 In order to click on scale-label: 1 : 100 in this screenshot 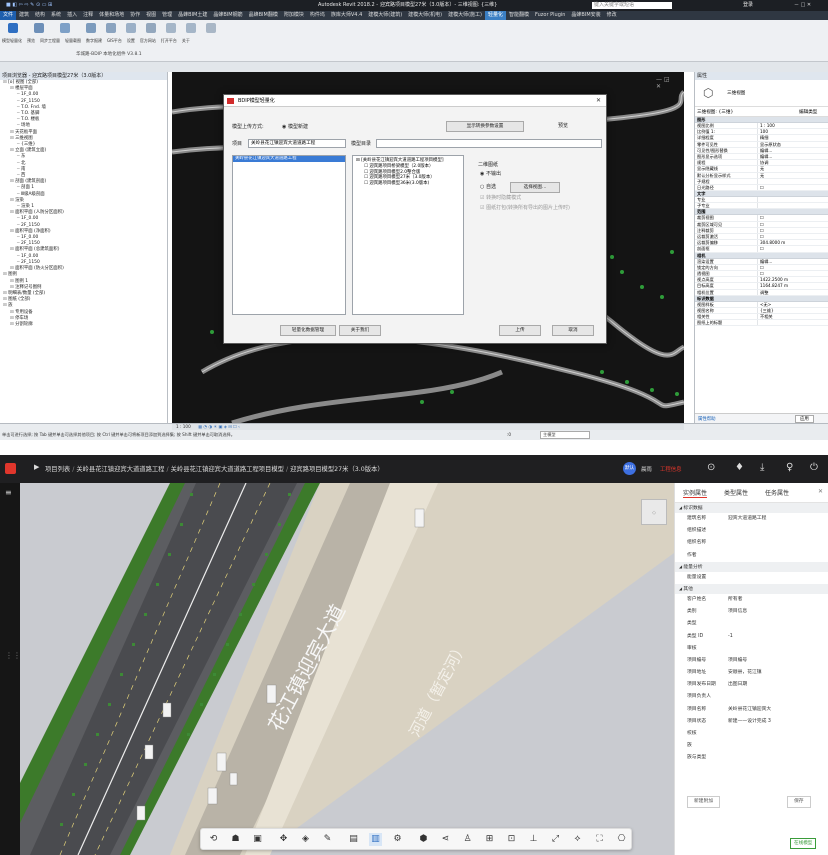, I will do `click(183, 426)`.